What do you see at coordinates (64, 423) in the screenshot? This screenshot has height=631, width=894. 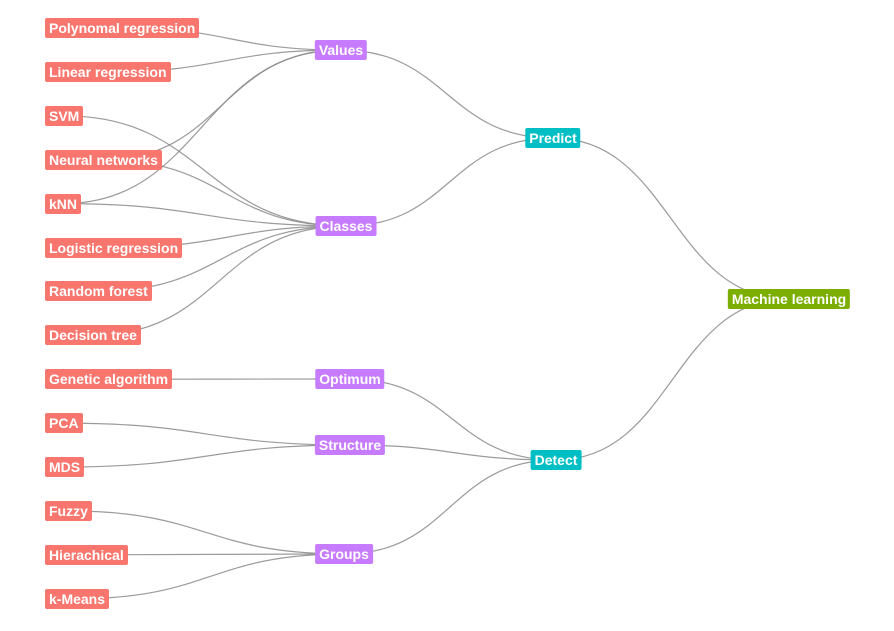 I see `leaf-node: PCA` at bounding box center [64, 423].